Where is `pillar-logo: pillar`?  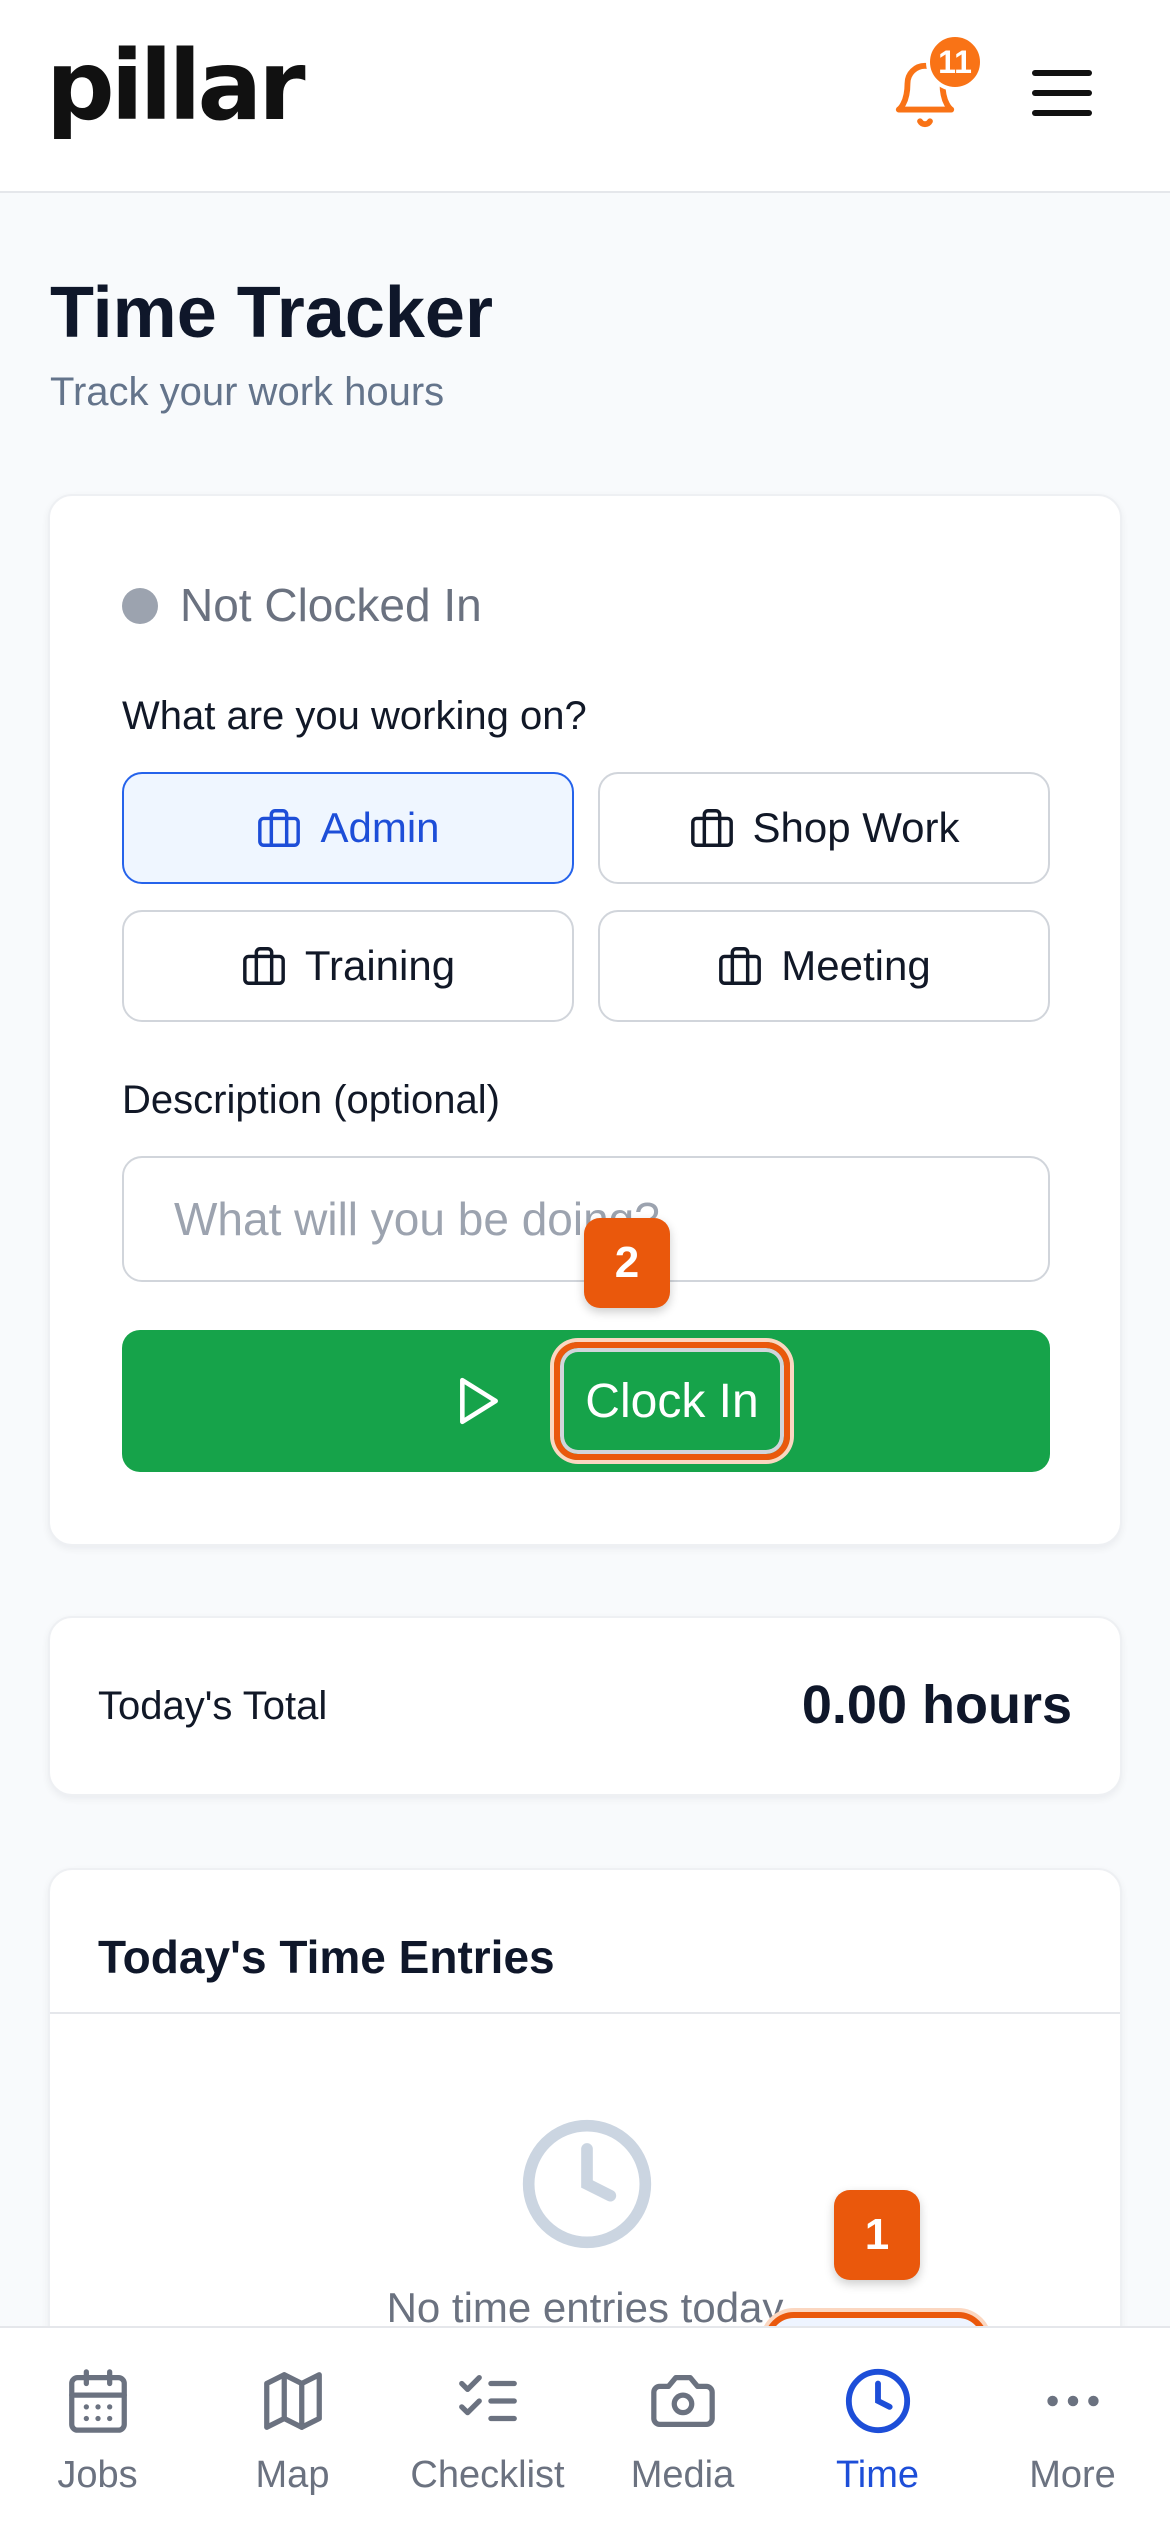
pillar-logo: pillar is located at coordinates (176, 86).